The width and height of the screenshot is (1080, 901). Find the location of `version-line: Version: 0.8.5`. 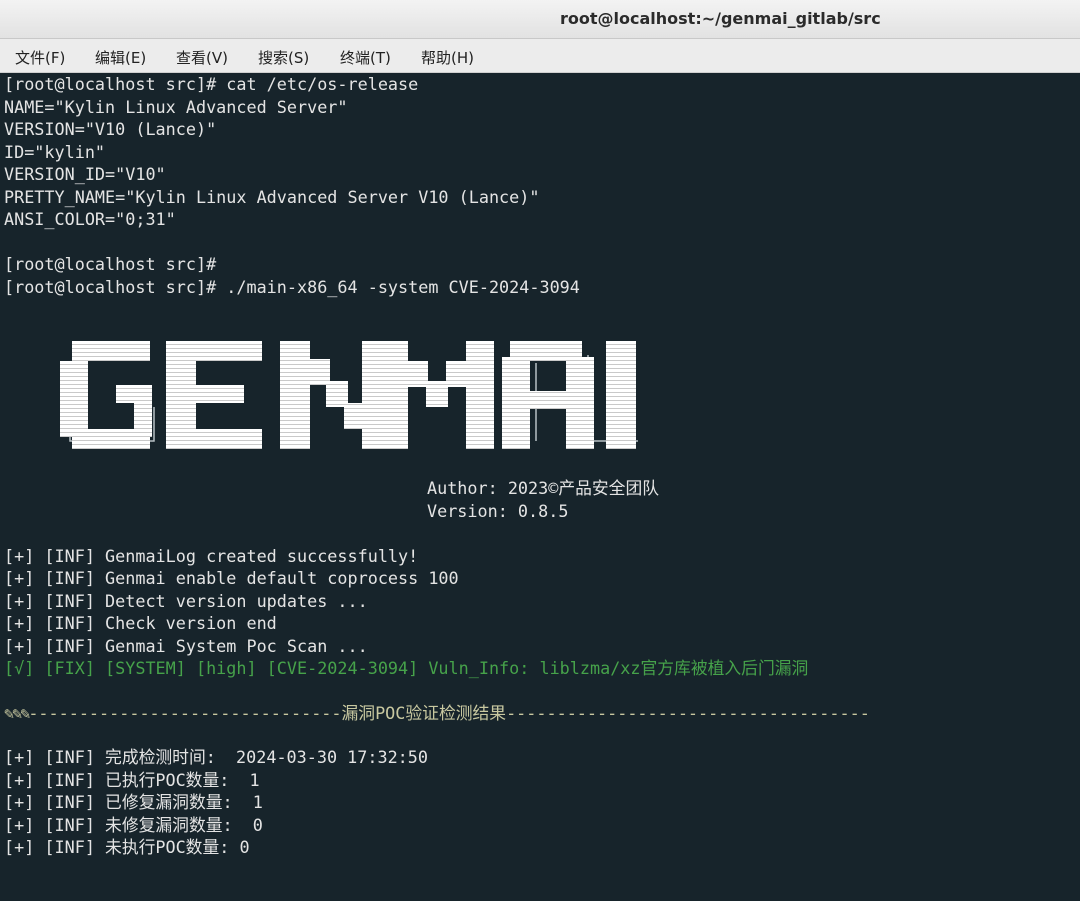

version-line: Version: 0.8.5 is located at coordinates (498, 510).